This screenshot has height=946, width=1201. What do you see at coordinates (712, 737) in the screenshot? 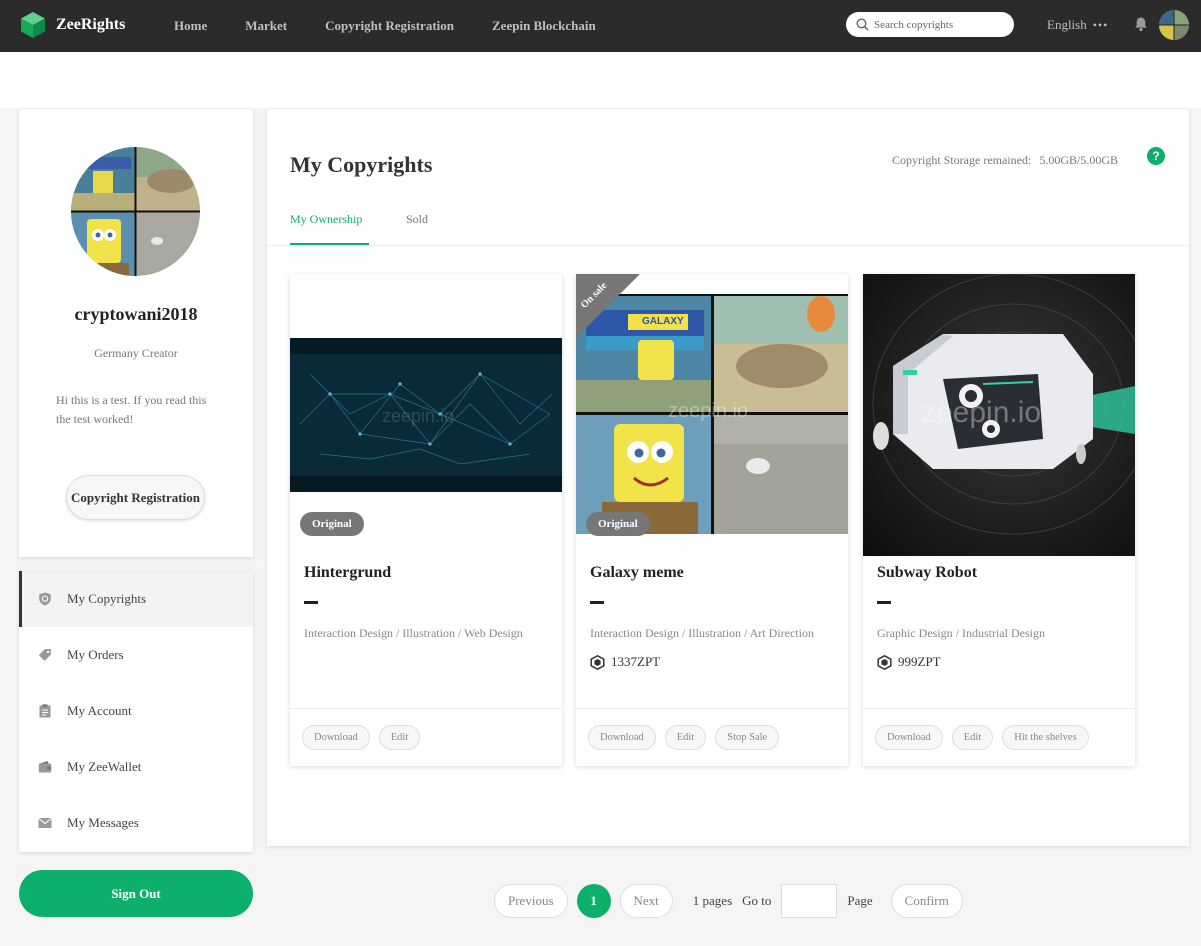
I see `card-actions: Download Edit Stop Sale` at bounding box center [712, 737].